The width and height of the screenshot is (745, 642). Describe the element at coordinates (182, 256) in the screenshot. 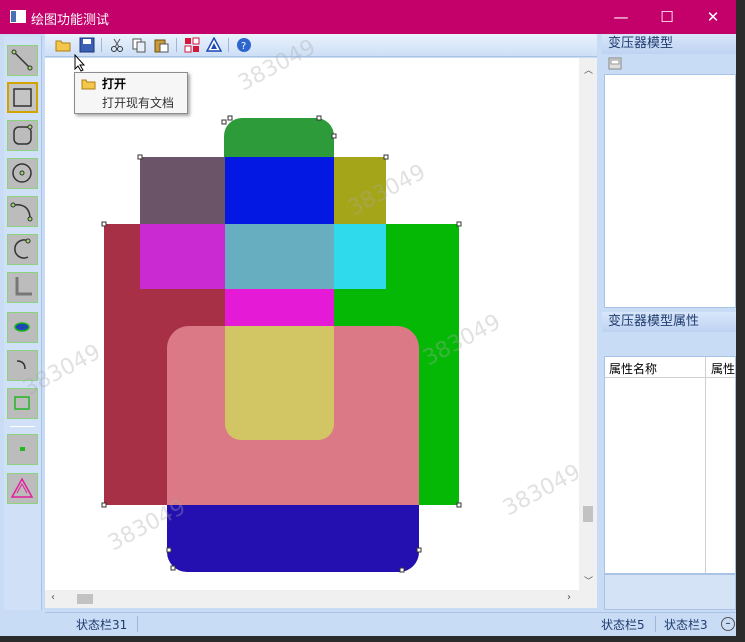

I see `magenta-rect-shape` at that location.